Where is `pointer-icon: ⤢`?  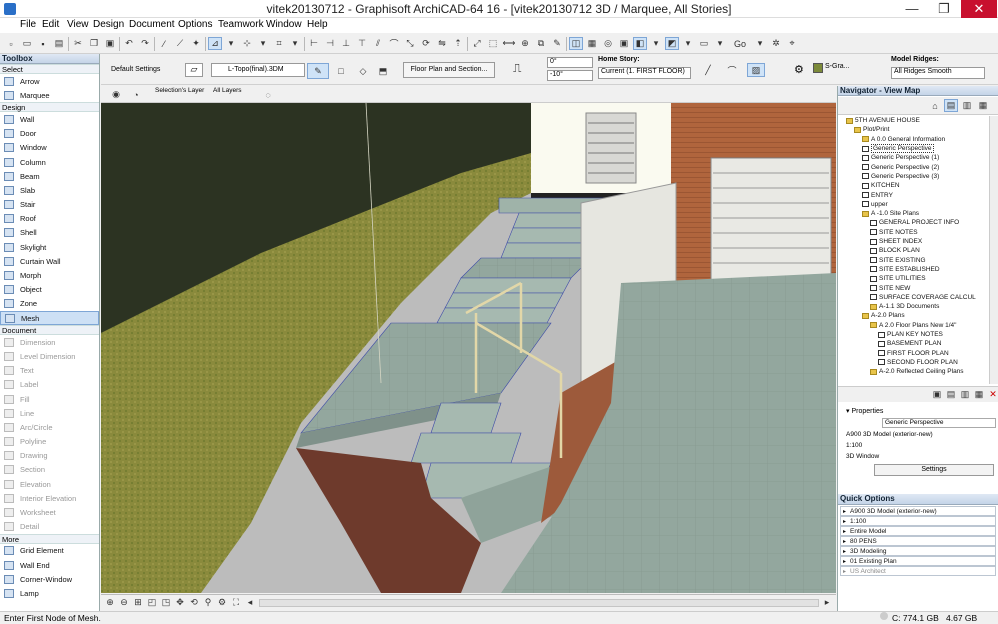 pointer-icon: ⤢ is located at coordinates (477, 43).